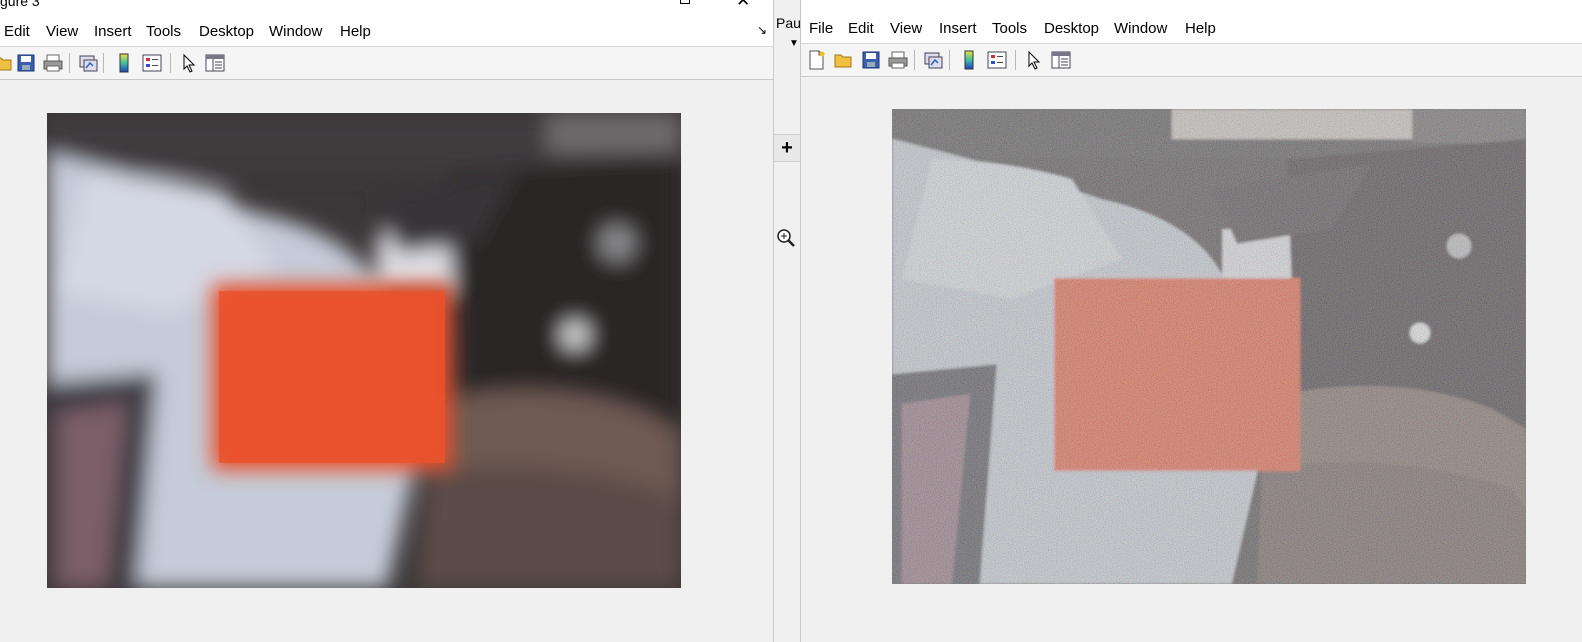  What do you see at coordinates (386, 7) in the screenshot?
I see `title-bar: gure 3 ✕` at bounding box center [386, 7].